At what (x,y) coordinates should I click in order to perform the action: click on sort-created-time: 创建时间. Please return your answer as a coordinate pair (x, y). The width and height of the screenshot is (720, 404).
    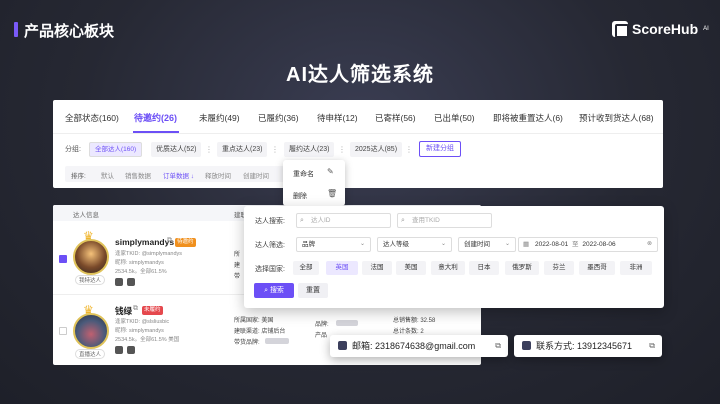
    Looking at the image, I should click on (256, 175).